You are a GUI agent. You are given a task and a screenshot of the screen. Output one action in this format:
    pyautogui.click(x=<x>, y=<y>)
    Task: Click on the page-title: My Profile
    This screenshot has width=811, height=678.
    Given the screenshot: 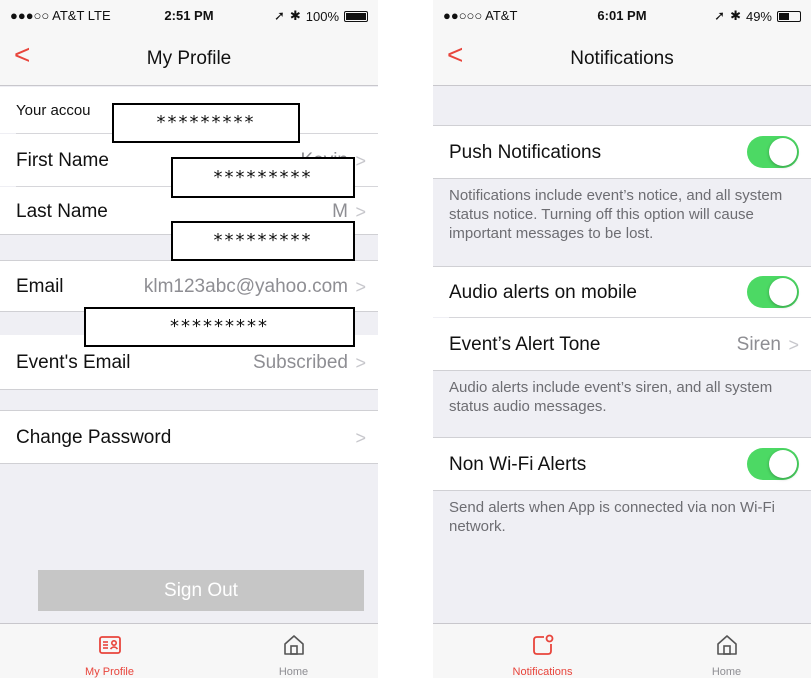 What is the action you would take?
    pyautogui.click(x=189, y=58)
    